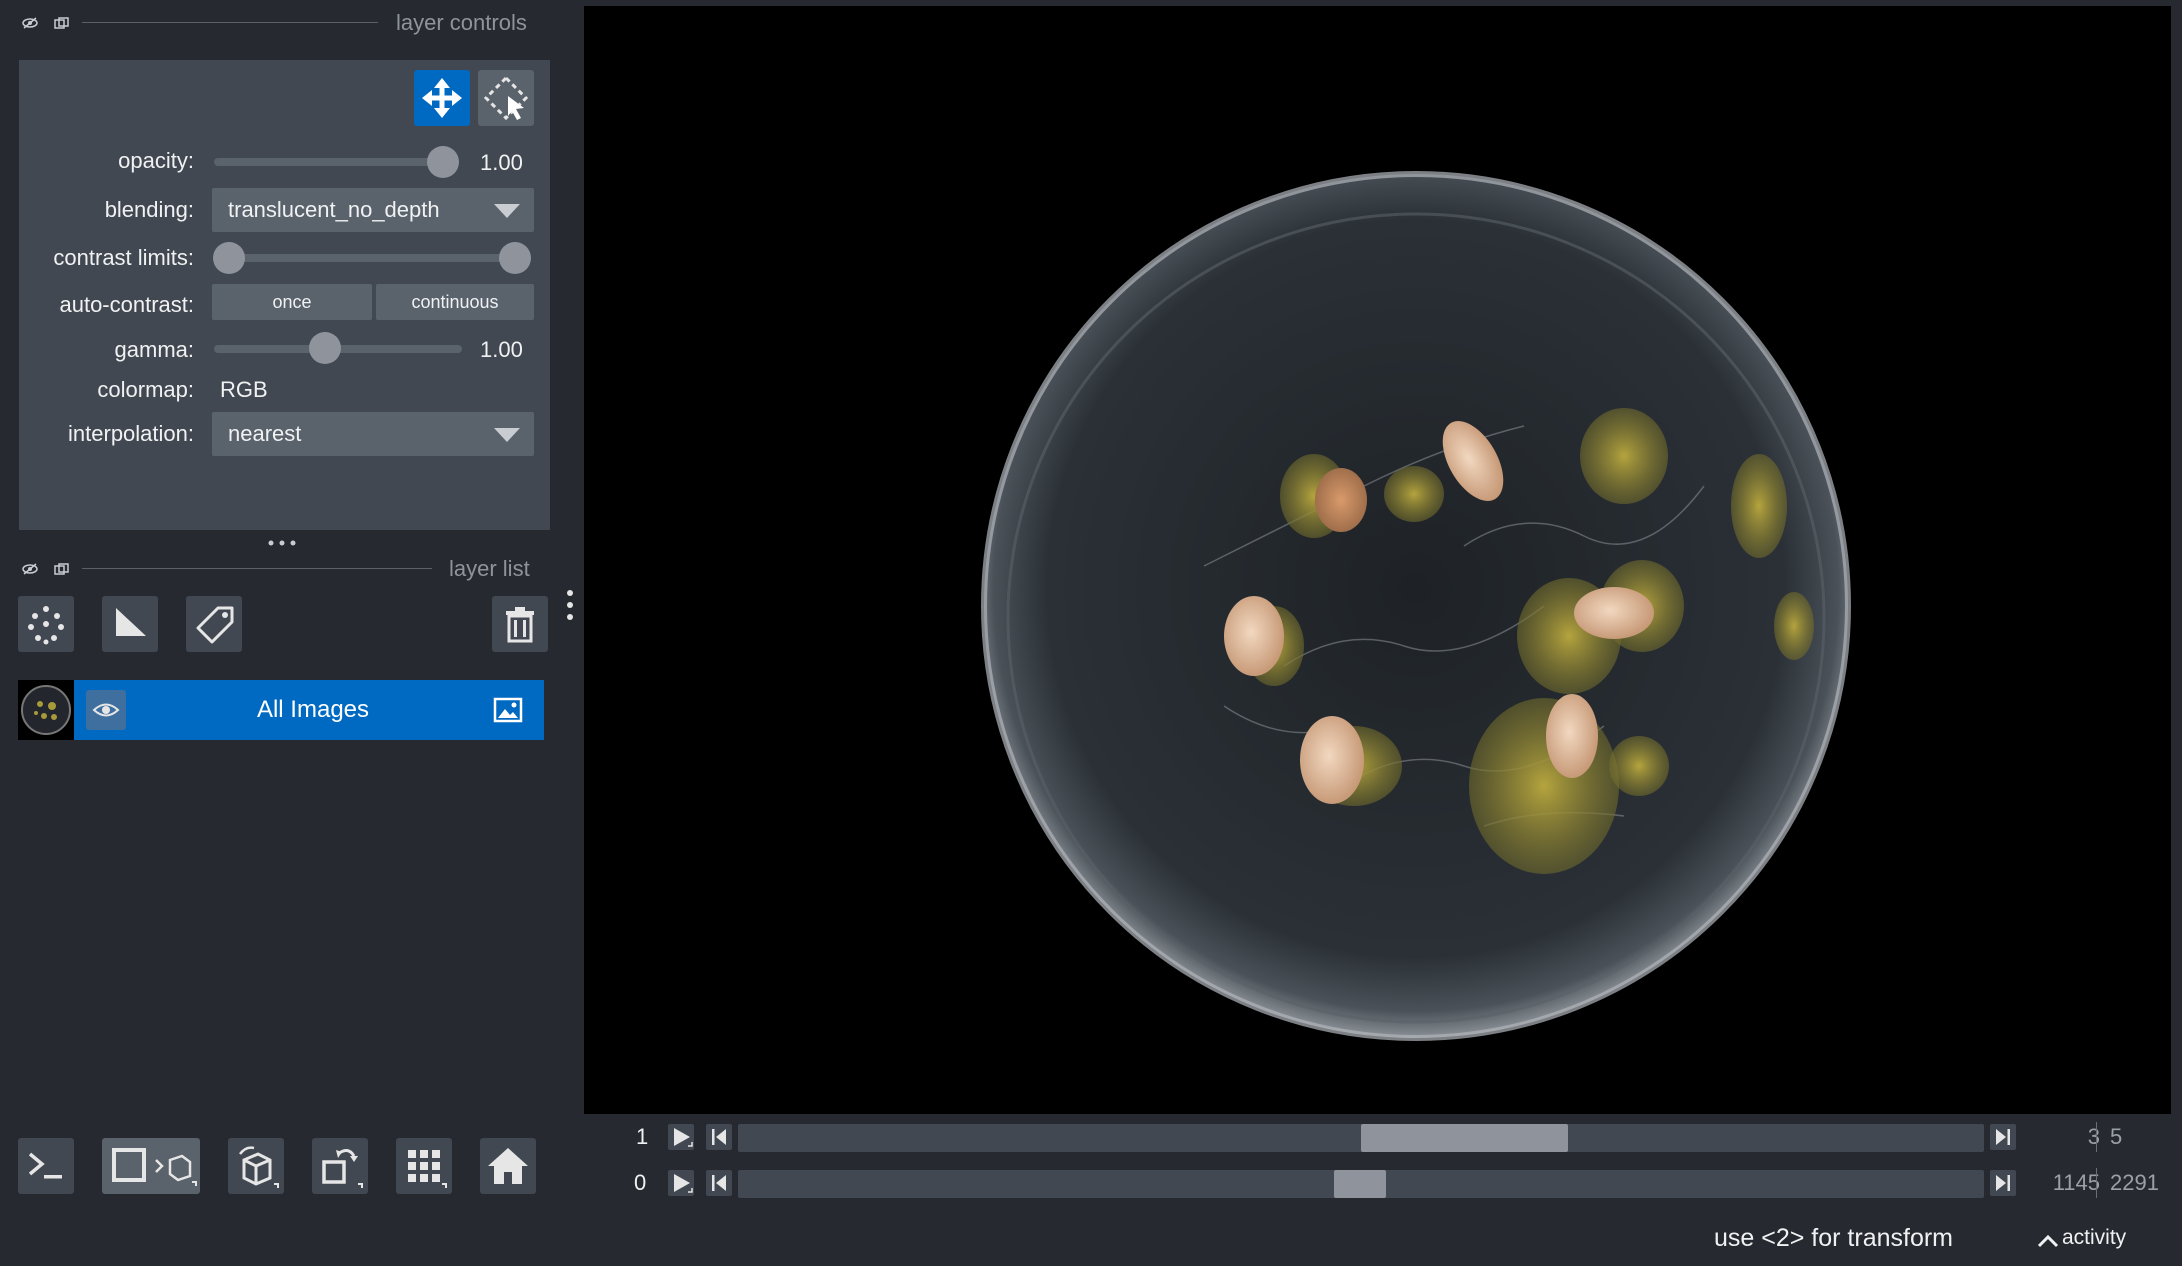  I want to click on transpose-icon, so click(342, 1168).